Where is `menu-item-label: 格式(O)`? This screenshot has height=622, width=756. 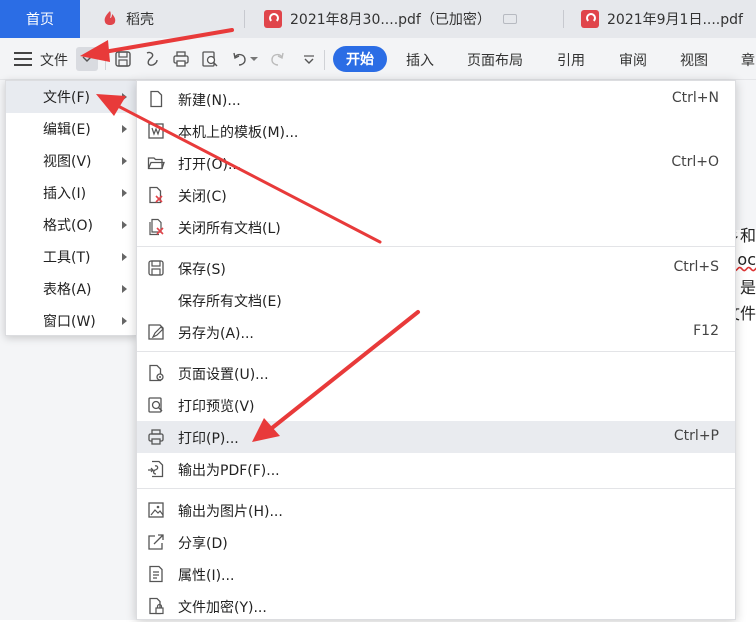 menu-item-label: 格式(O) is located at coordinates (68, 226).